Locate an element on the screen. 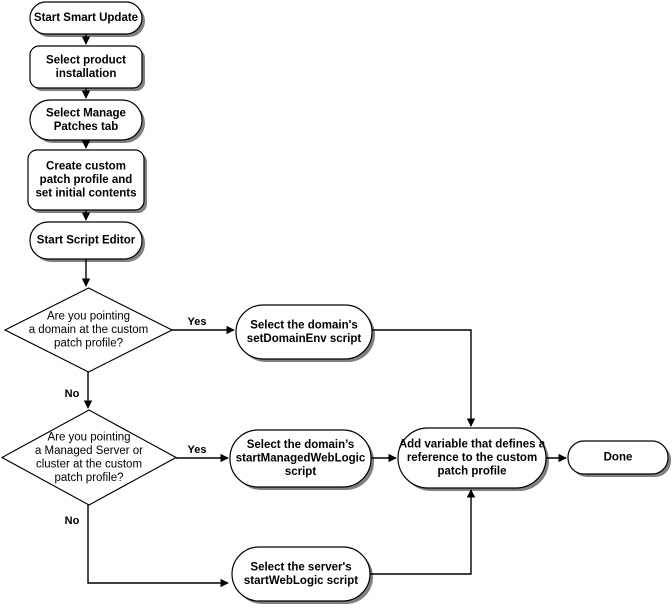 The image size is (672, 613). node-done: Done is located at coordinates (618, 457).